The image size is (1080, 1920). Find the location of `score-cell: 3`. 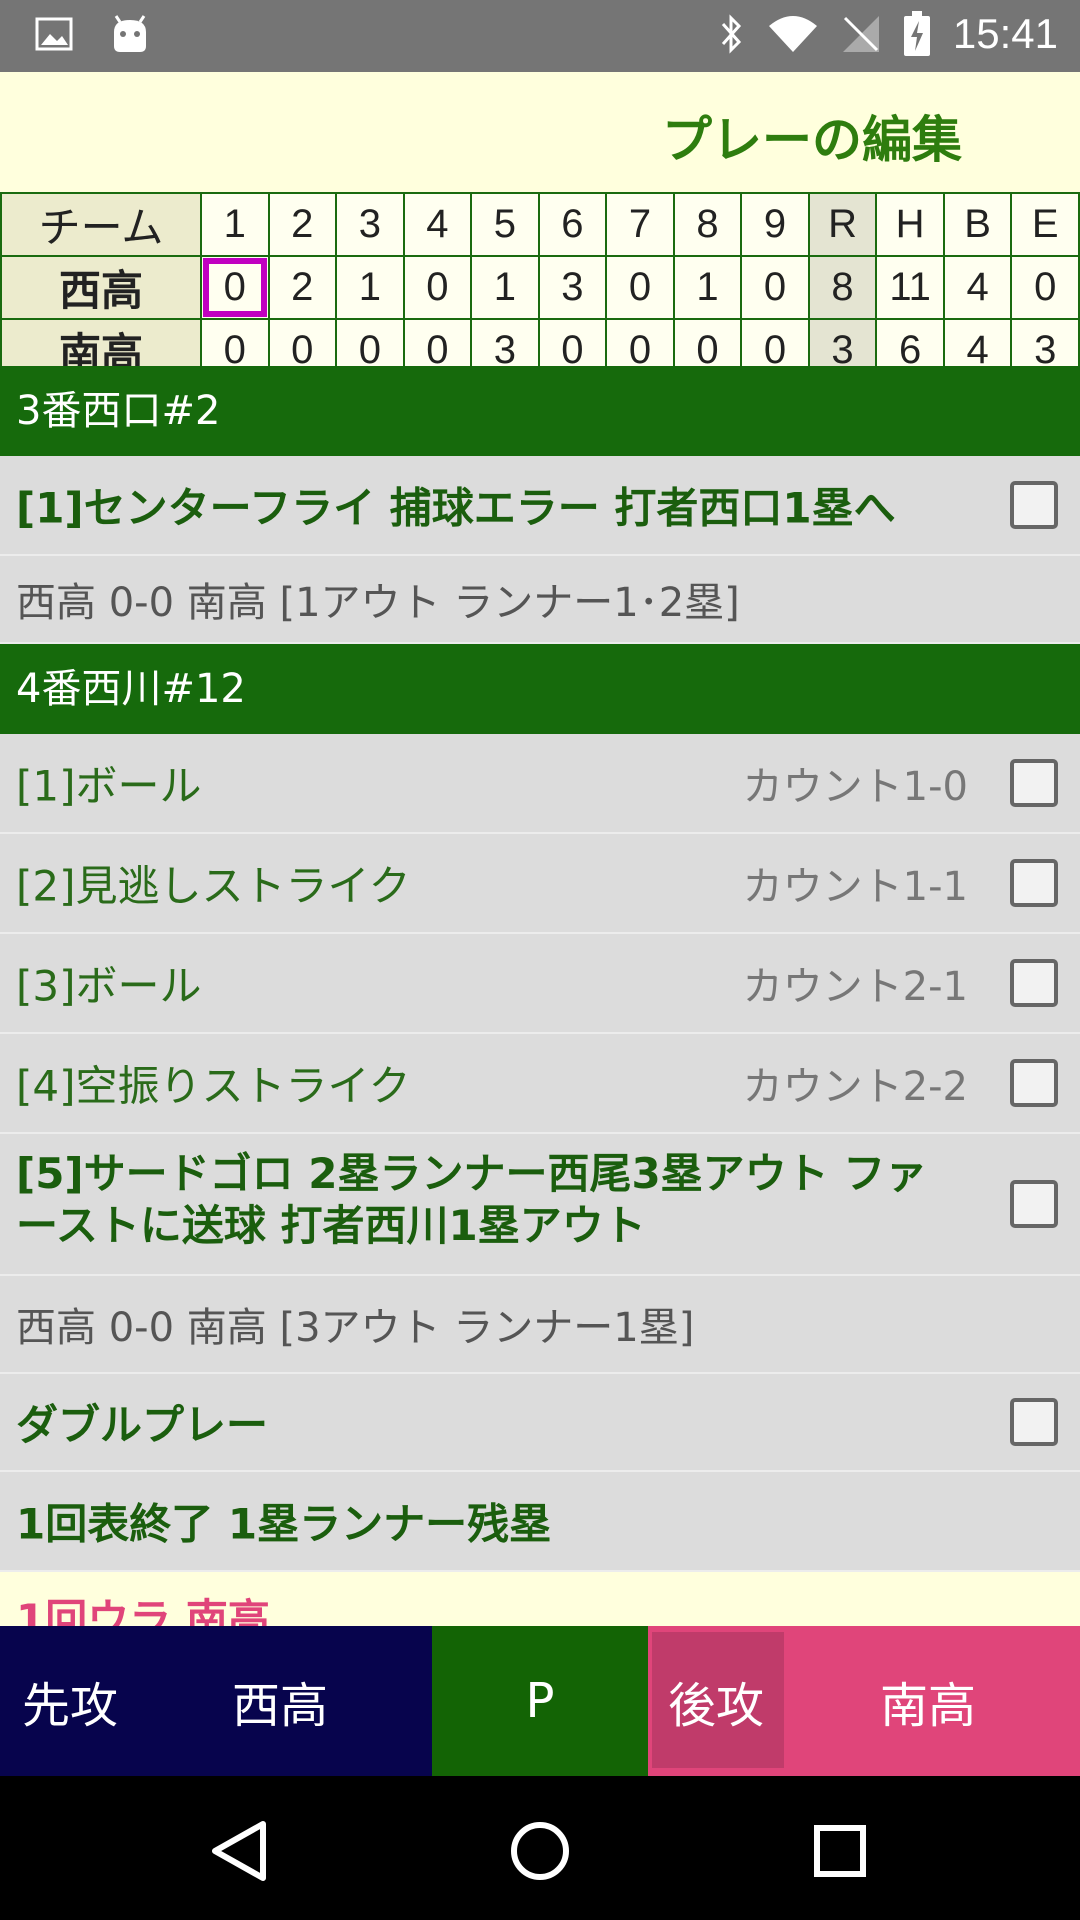

score-cell: 3 is located at coordinates (572, 287).